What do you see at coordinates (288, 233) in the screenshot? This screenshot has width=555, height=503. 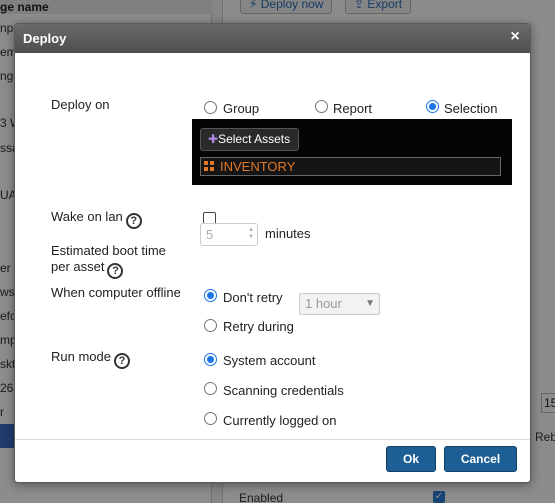 I see `boot-time-unit: minutes` at bounding box center [288, 233].